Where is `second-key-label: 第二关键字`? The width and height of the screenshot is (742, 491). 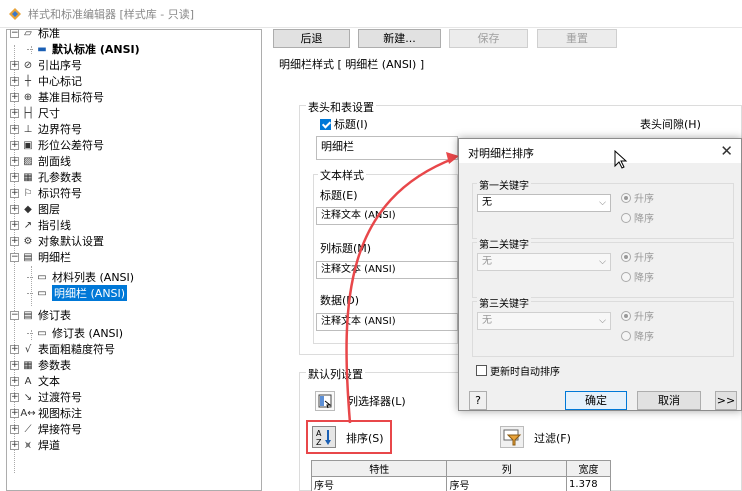 second-key-label: 第二关键字 is located at coordinates (504, 243).